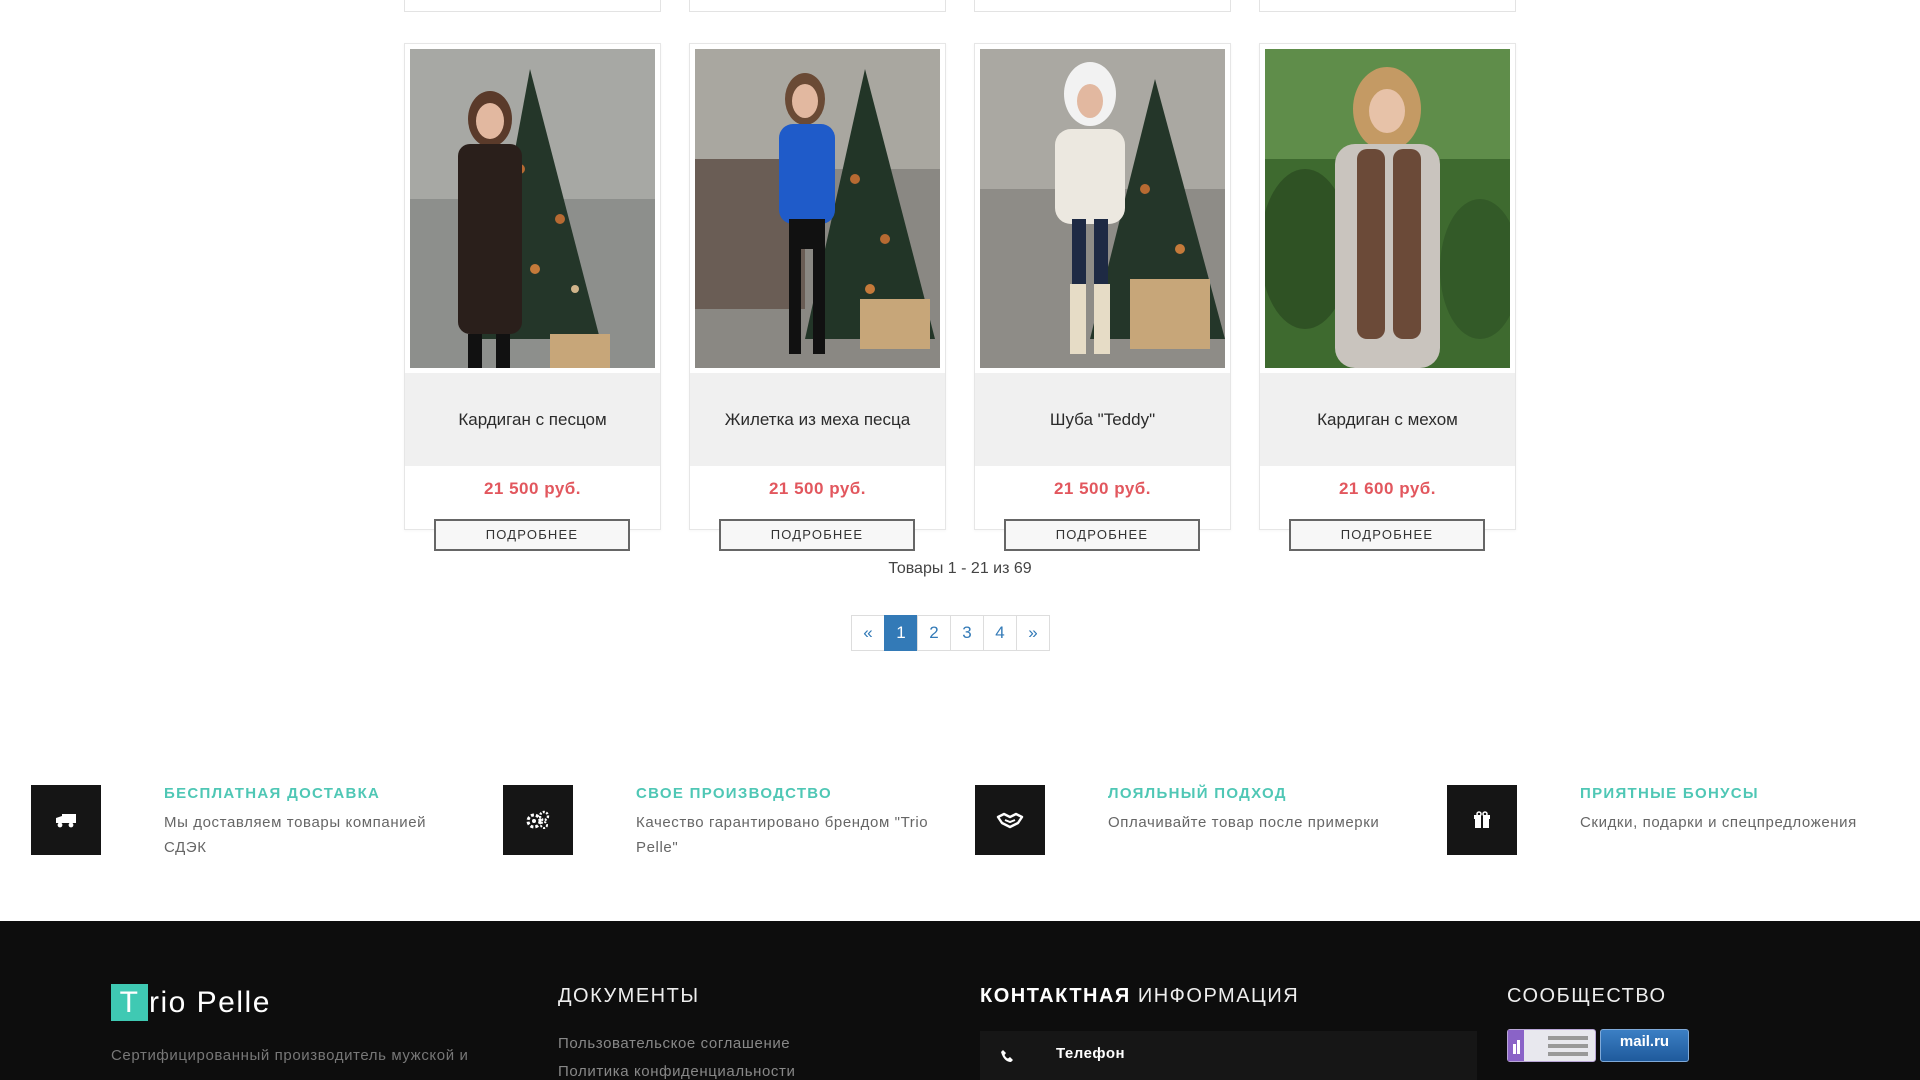 The image size is (1920, 1080). I want to click on product-name: Шуба "Teddy", so click(1102, 419).